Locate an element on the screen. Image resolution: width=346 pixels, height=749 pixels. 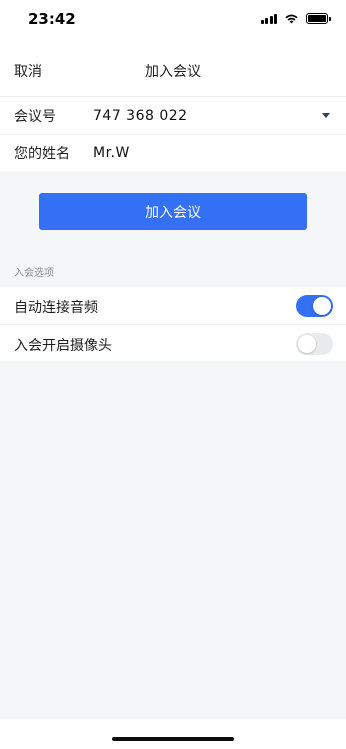
options-section-title: 入会选项 is located at coordinates (34, 273).